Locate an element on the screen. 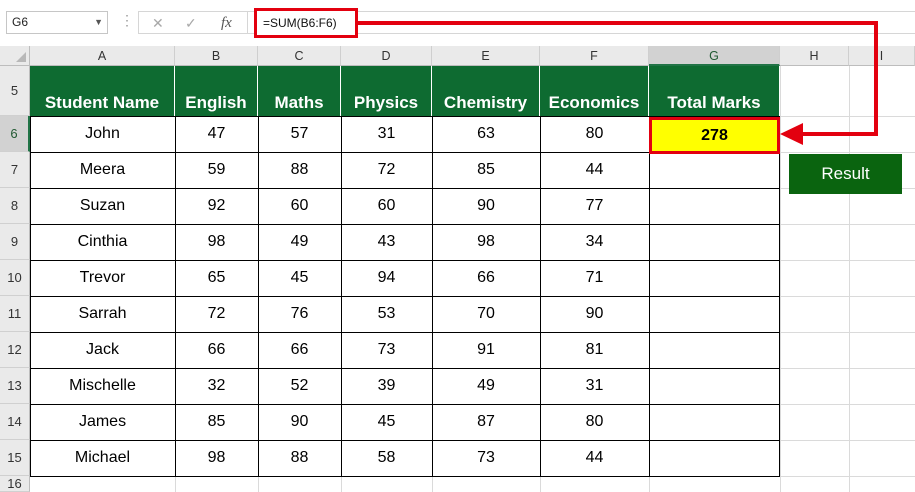  row-header-10: 10 is located at coordinates (15, 278).